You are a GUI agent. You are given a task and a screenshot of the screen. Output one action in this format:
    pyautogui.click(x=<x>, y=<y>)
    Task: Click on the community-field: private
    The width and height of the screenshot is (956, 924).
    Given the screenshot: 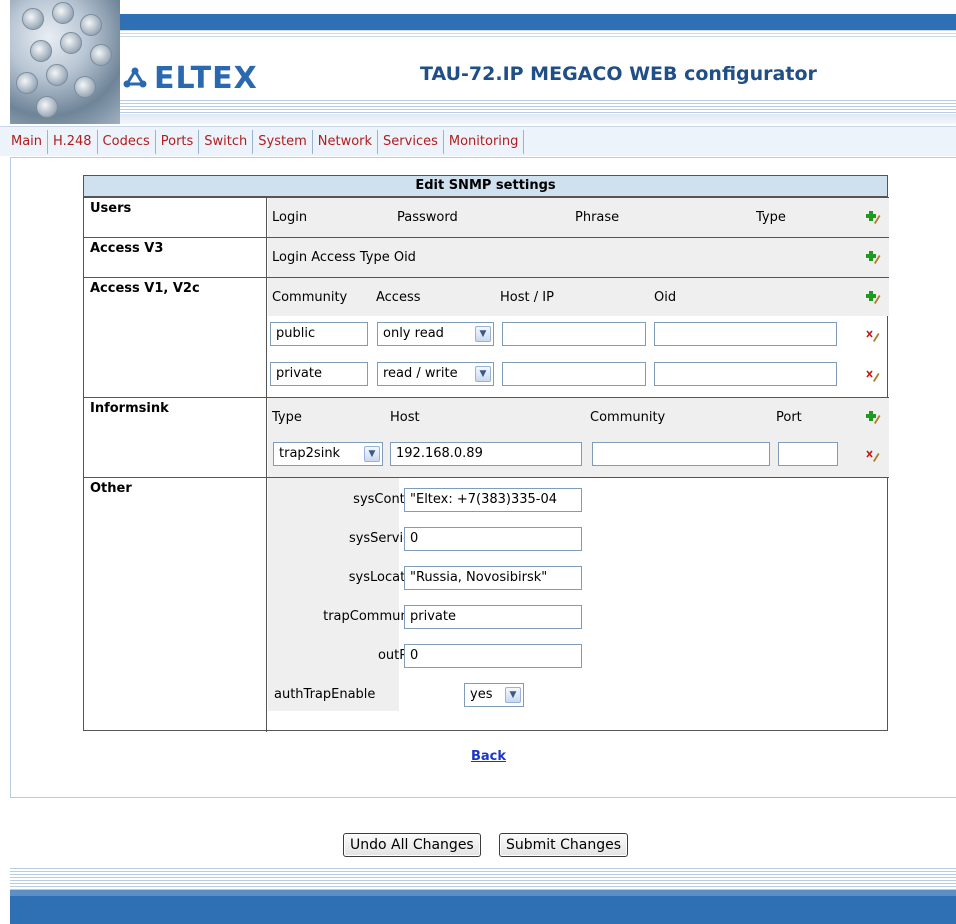 What is the action you would take?
    pyautogui.click(x=319, y=374)
    